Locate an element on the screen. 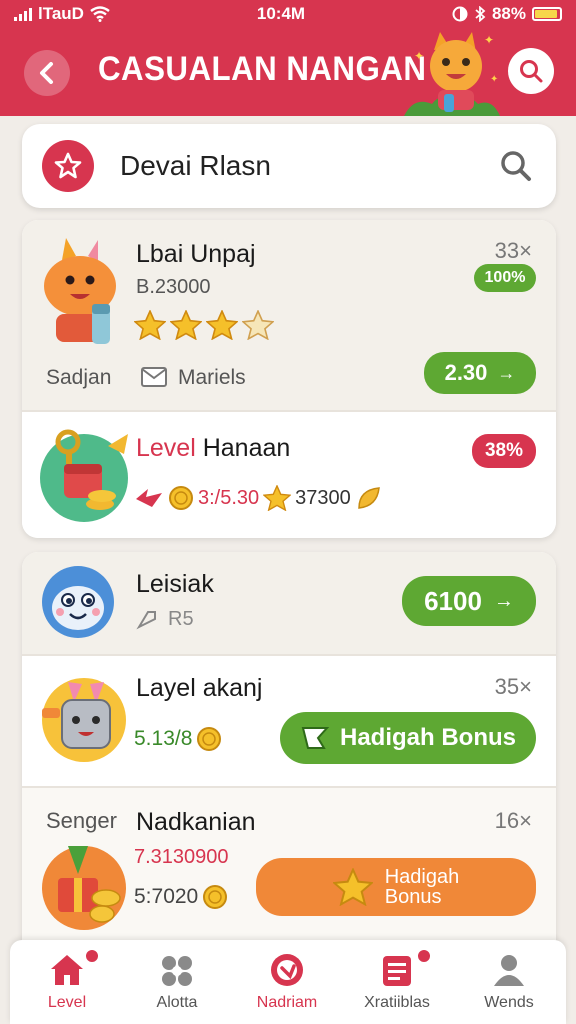 The width and height of the screenshot is (576, 1024). item-title-accent: Level is located at coordinates (166, 448).